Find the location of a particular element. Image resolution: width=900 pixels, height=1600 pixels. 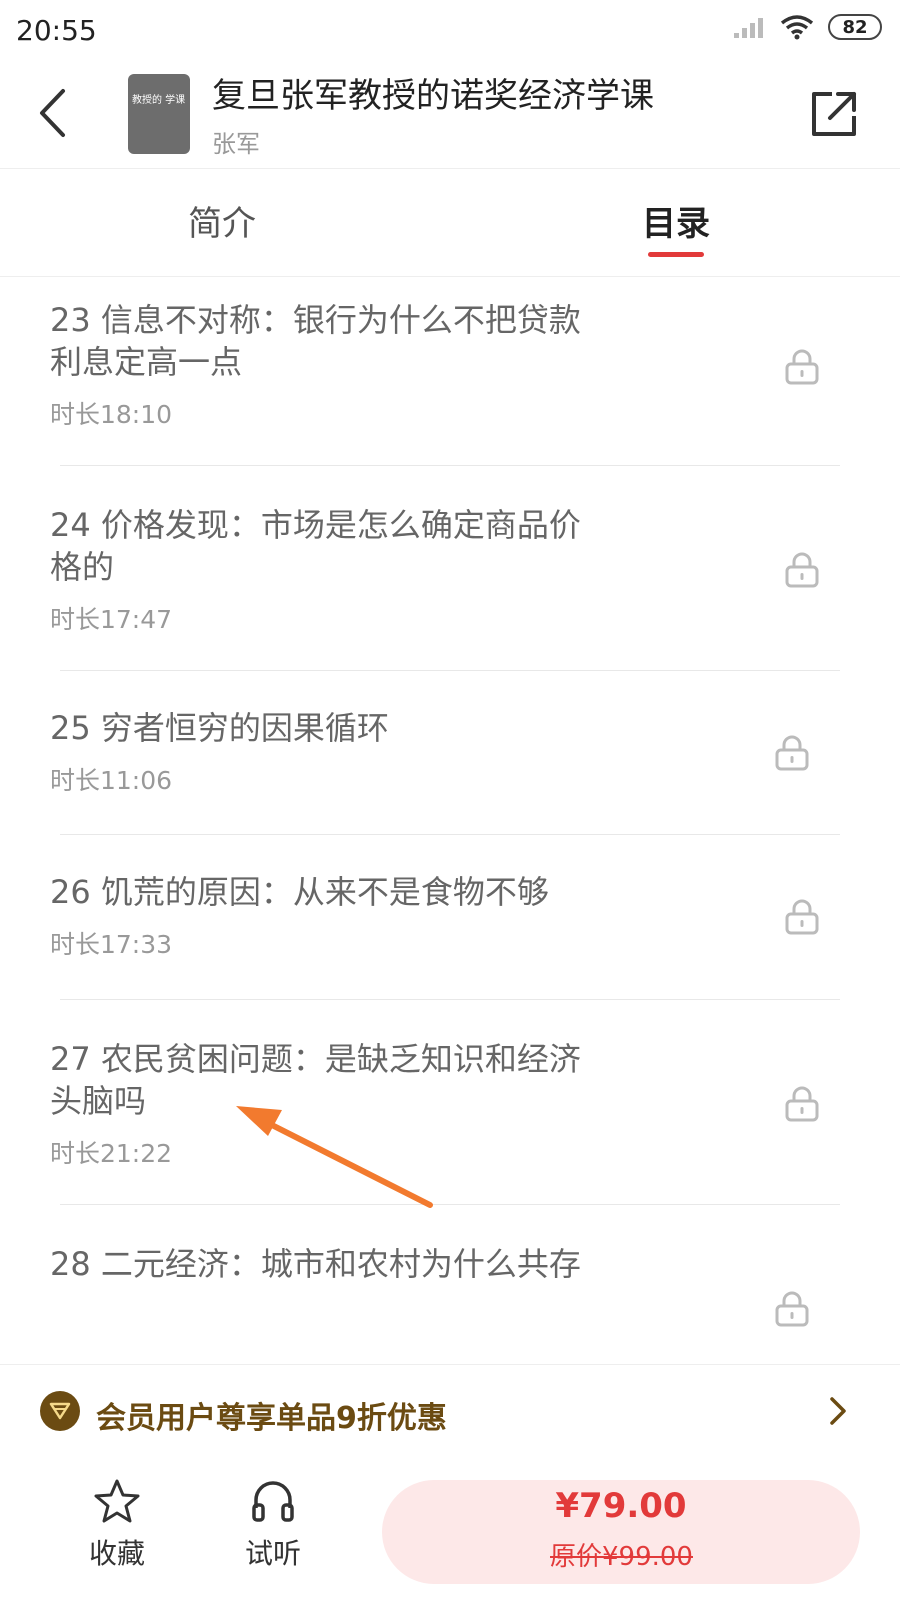

episode-title: 26 饥荒的原因：从来不是食物不够 is located at coordinates (299, 892).